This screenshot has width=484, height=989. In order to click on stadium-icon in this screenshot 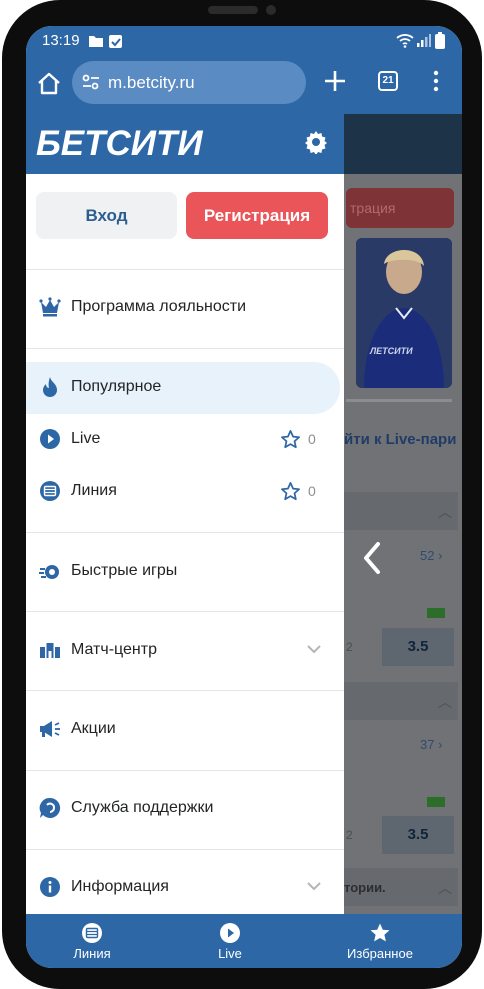, I will do `click(50, 650)`.